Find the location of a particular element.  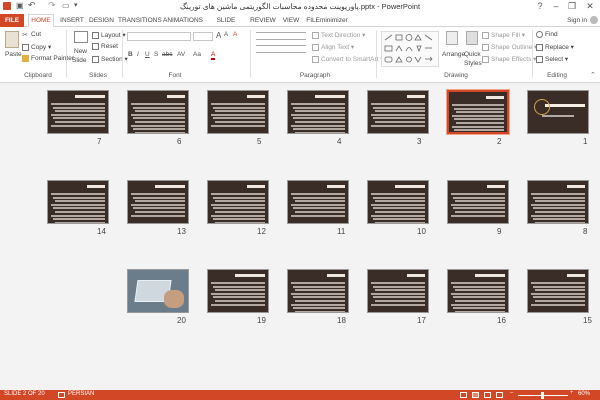

restore-button: ❐ is located at coordinates (572, 6).